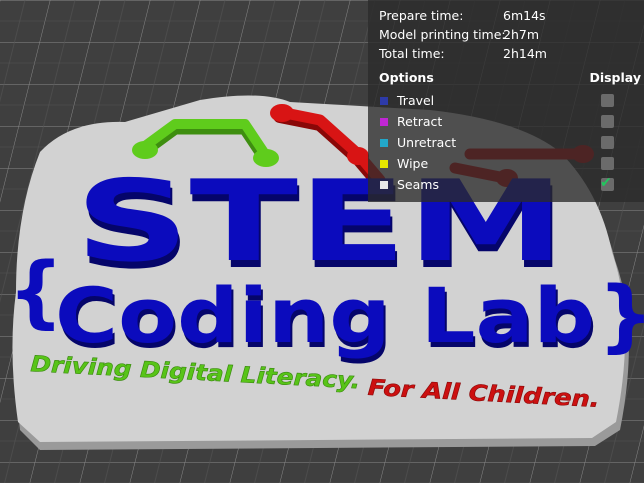 The width and height of the screenshot is (644, 483). Describe the element at coordinates (406, 77) in the screenshot. I see `options-title: Options` at that location.